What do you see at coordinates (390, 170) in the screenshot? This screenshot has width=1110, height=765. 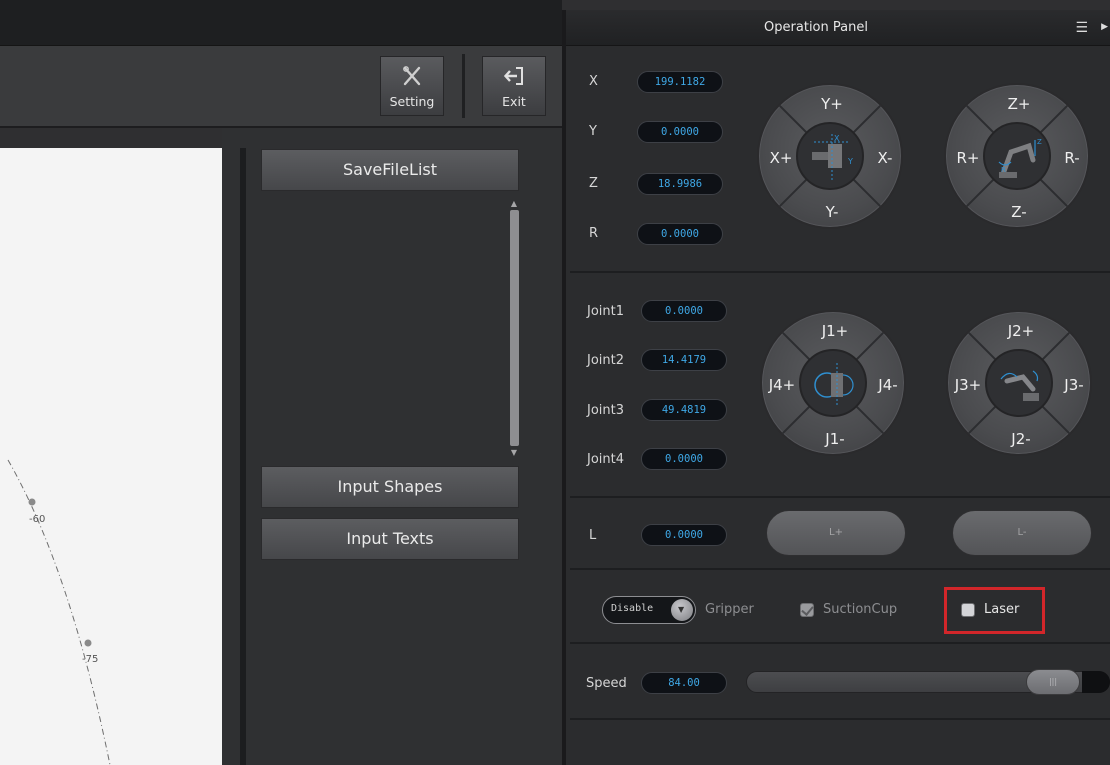 I see `save-file-list-button: SaveFileList` at bounding box center [390, 170].